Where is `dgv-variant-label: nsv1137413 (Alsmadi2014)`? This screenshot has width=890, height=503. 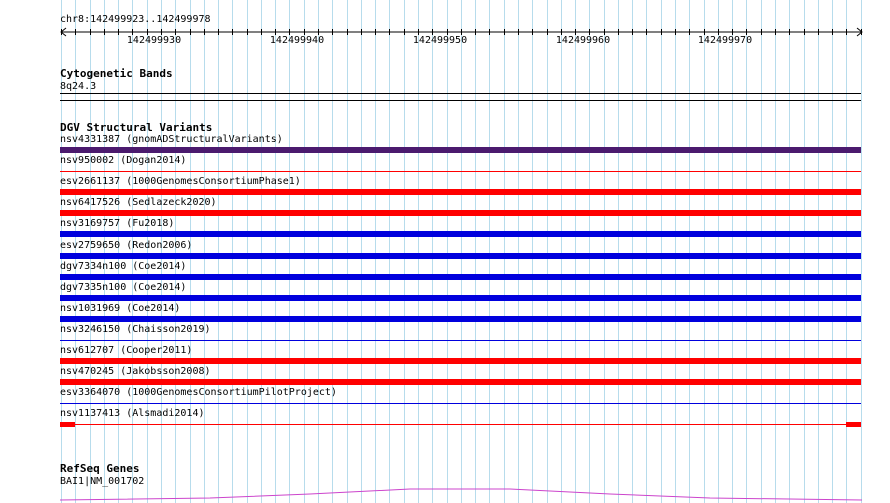
dgv-variant-label: nsv1137413 (Alsmadi2014) is located at coordinates (132, 414).